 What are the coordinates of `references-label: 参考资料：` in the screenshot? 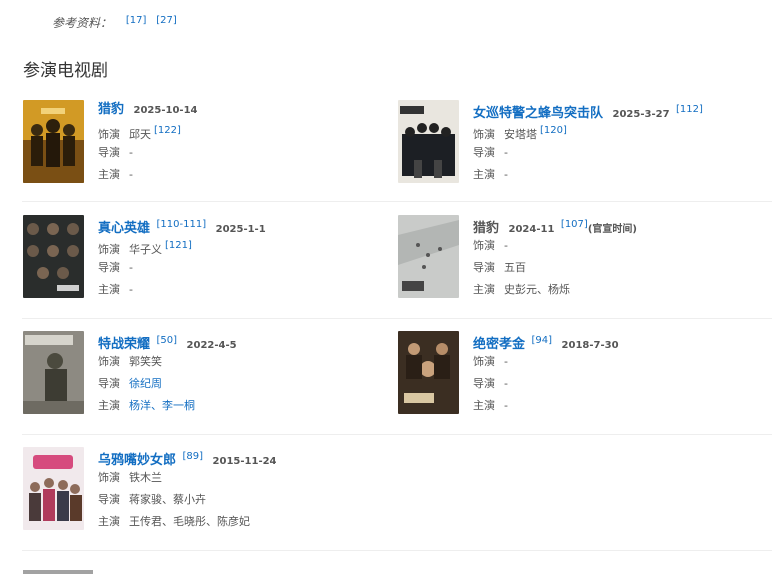 It's located at (82, 23).